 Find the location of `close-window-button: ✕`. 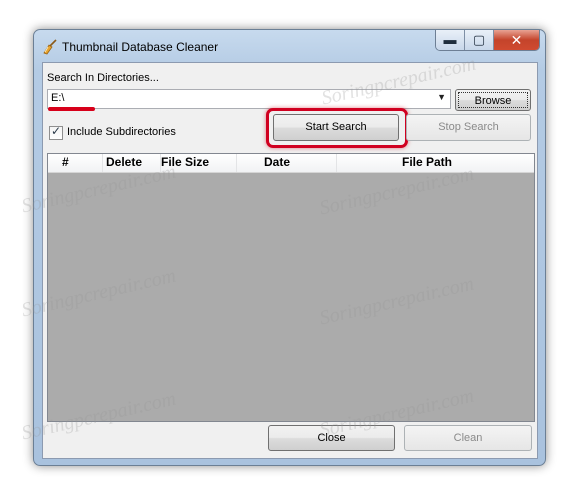

close-window-button: ✕ is located at coordinates (516, 40).